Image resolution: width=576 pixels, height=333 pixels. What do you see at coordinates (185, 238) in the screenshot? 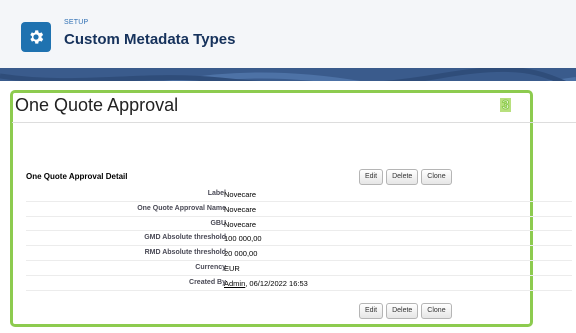
I see `field-label: GMD Absolute threshold` at bounding box center [185, 238].